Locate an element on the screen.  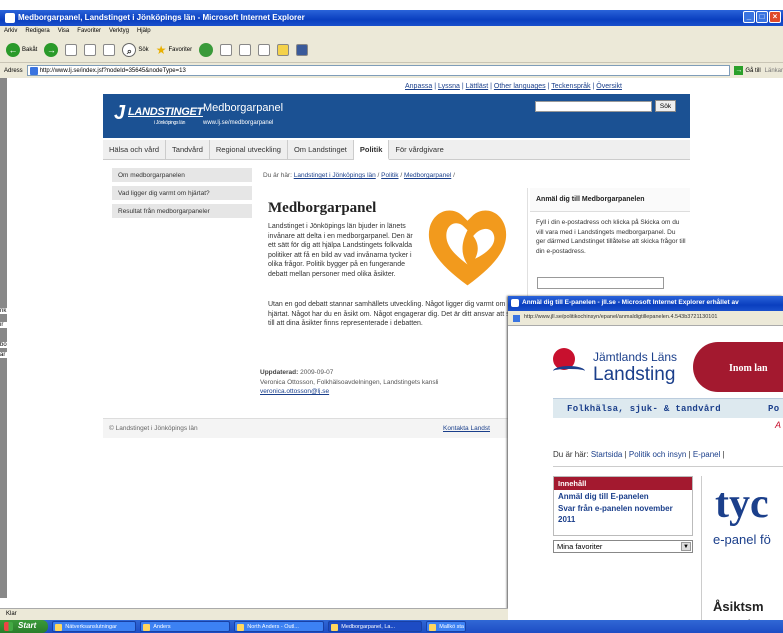
site-search-button: Sök is located at coordinates (665, 106).